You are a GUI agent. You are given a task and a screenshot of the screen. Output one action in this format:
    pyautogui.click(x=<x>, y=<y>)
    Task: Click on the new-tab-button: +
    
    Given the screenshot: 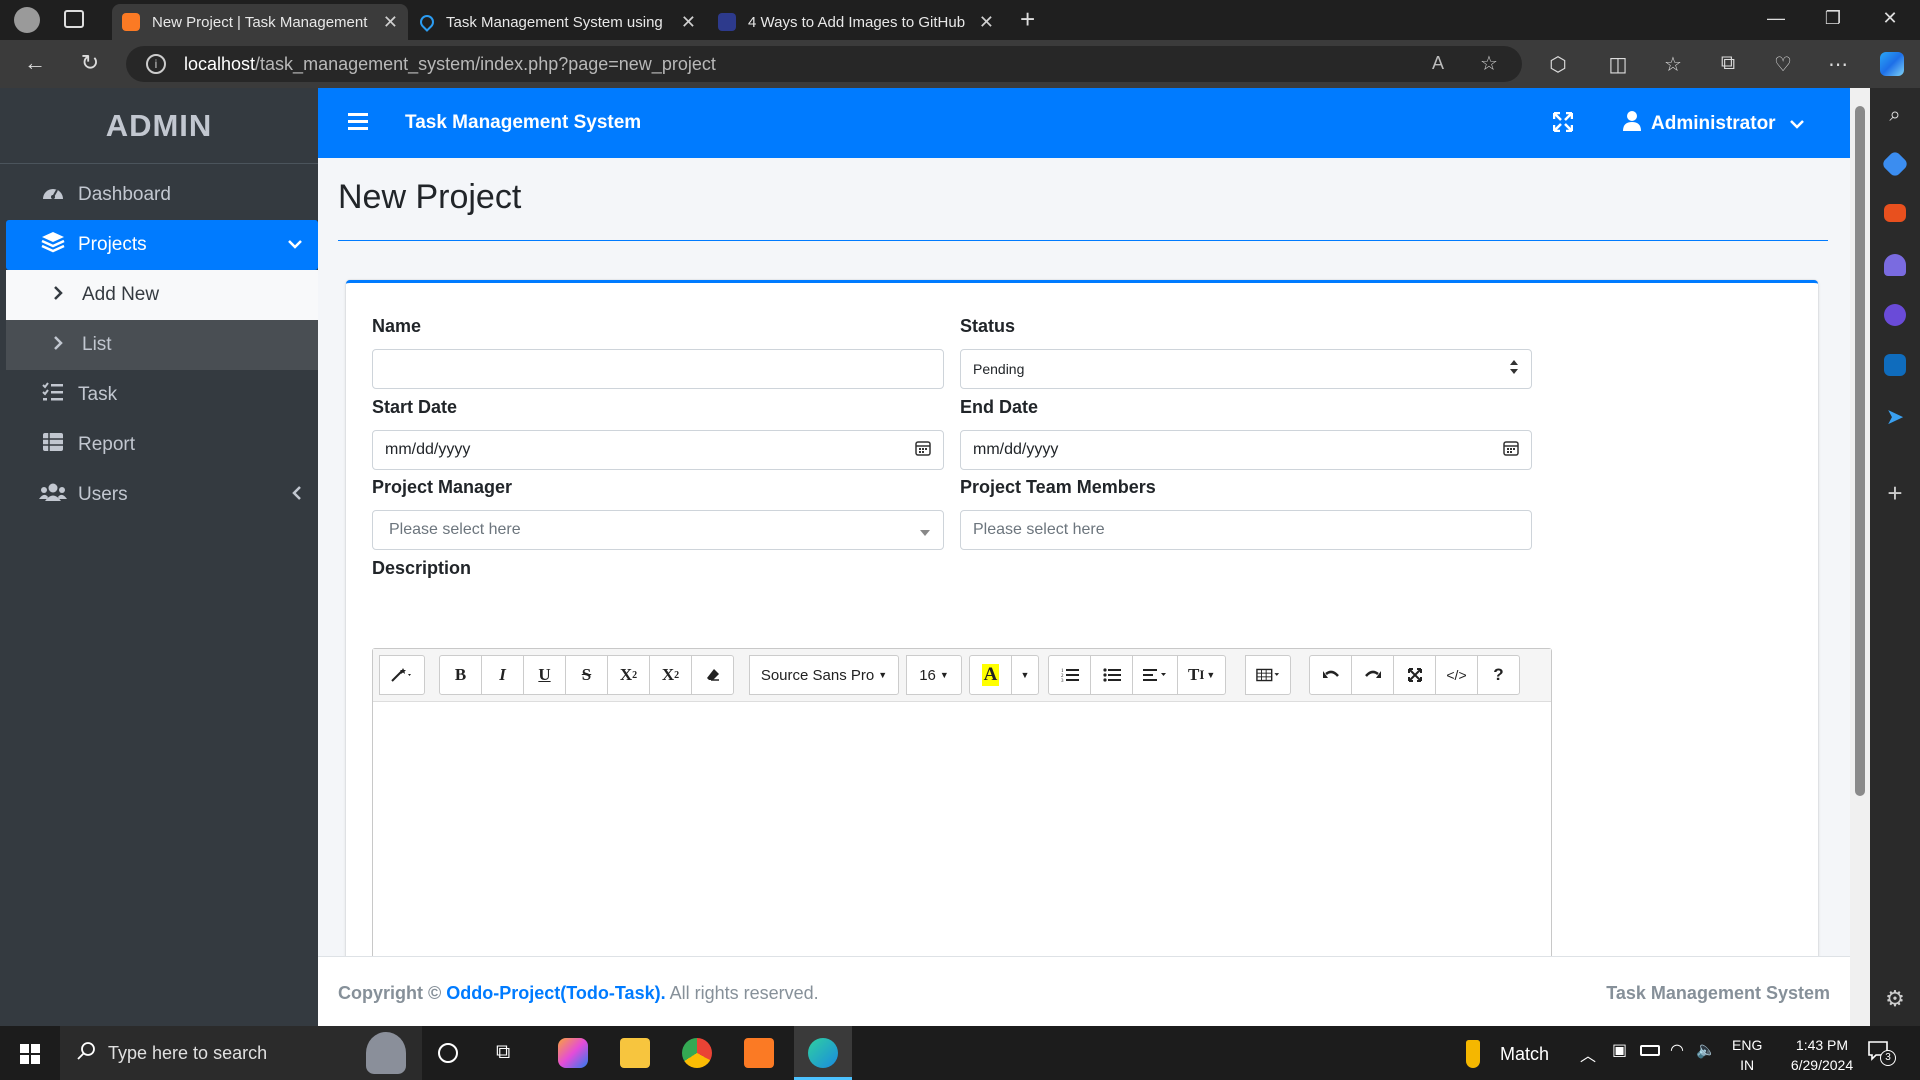 What is the action you would take?
    pyautogui.click(x=1027, y=19)
    